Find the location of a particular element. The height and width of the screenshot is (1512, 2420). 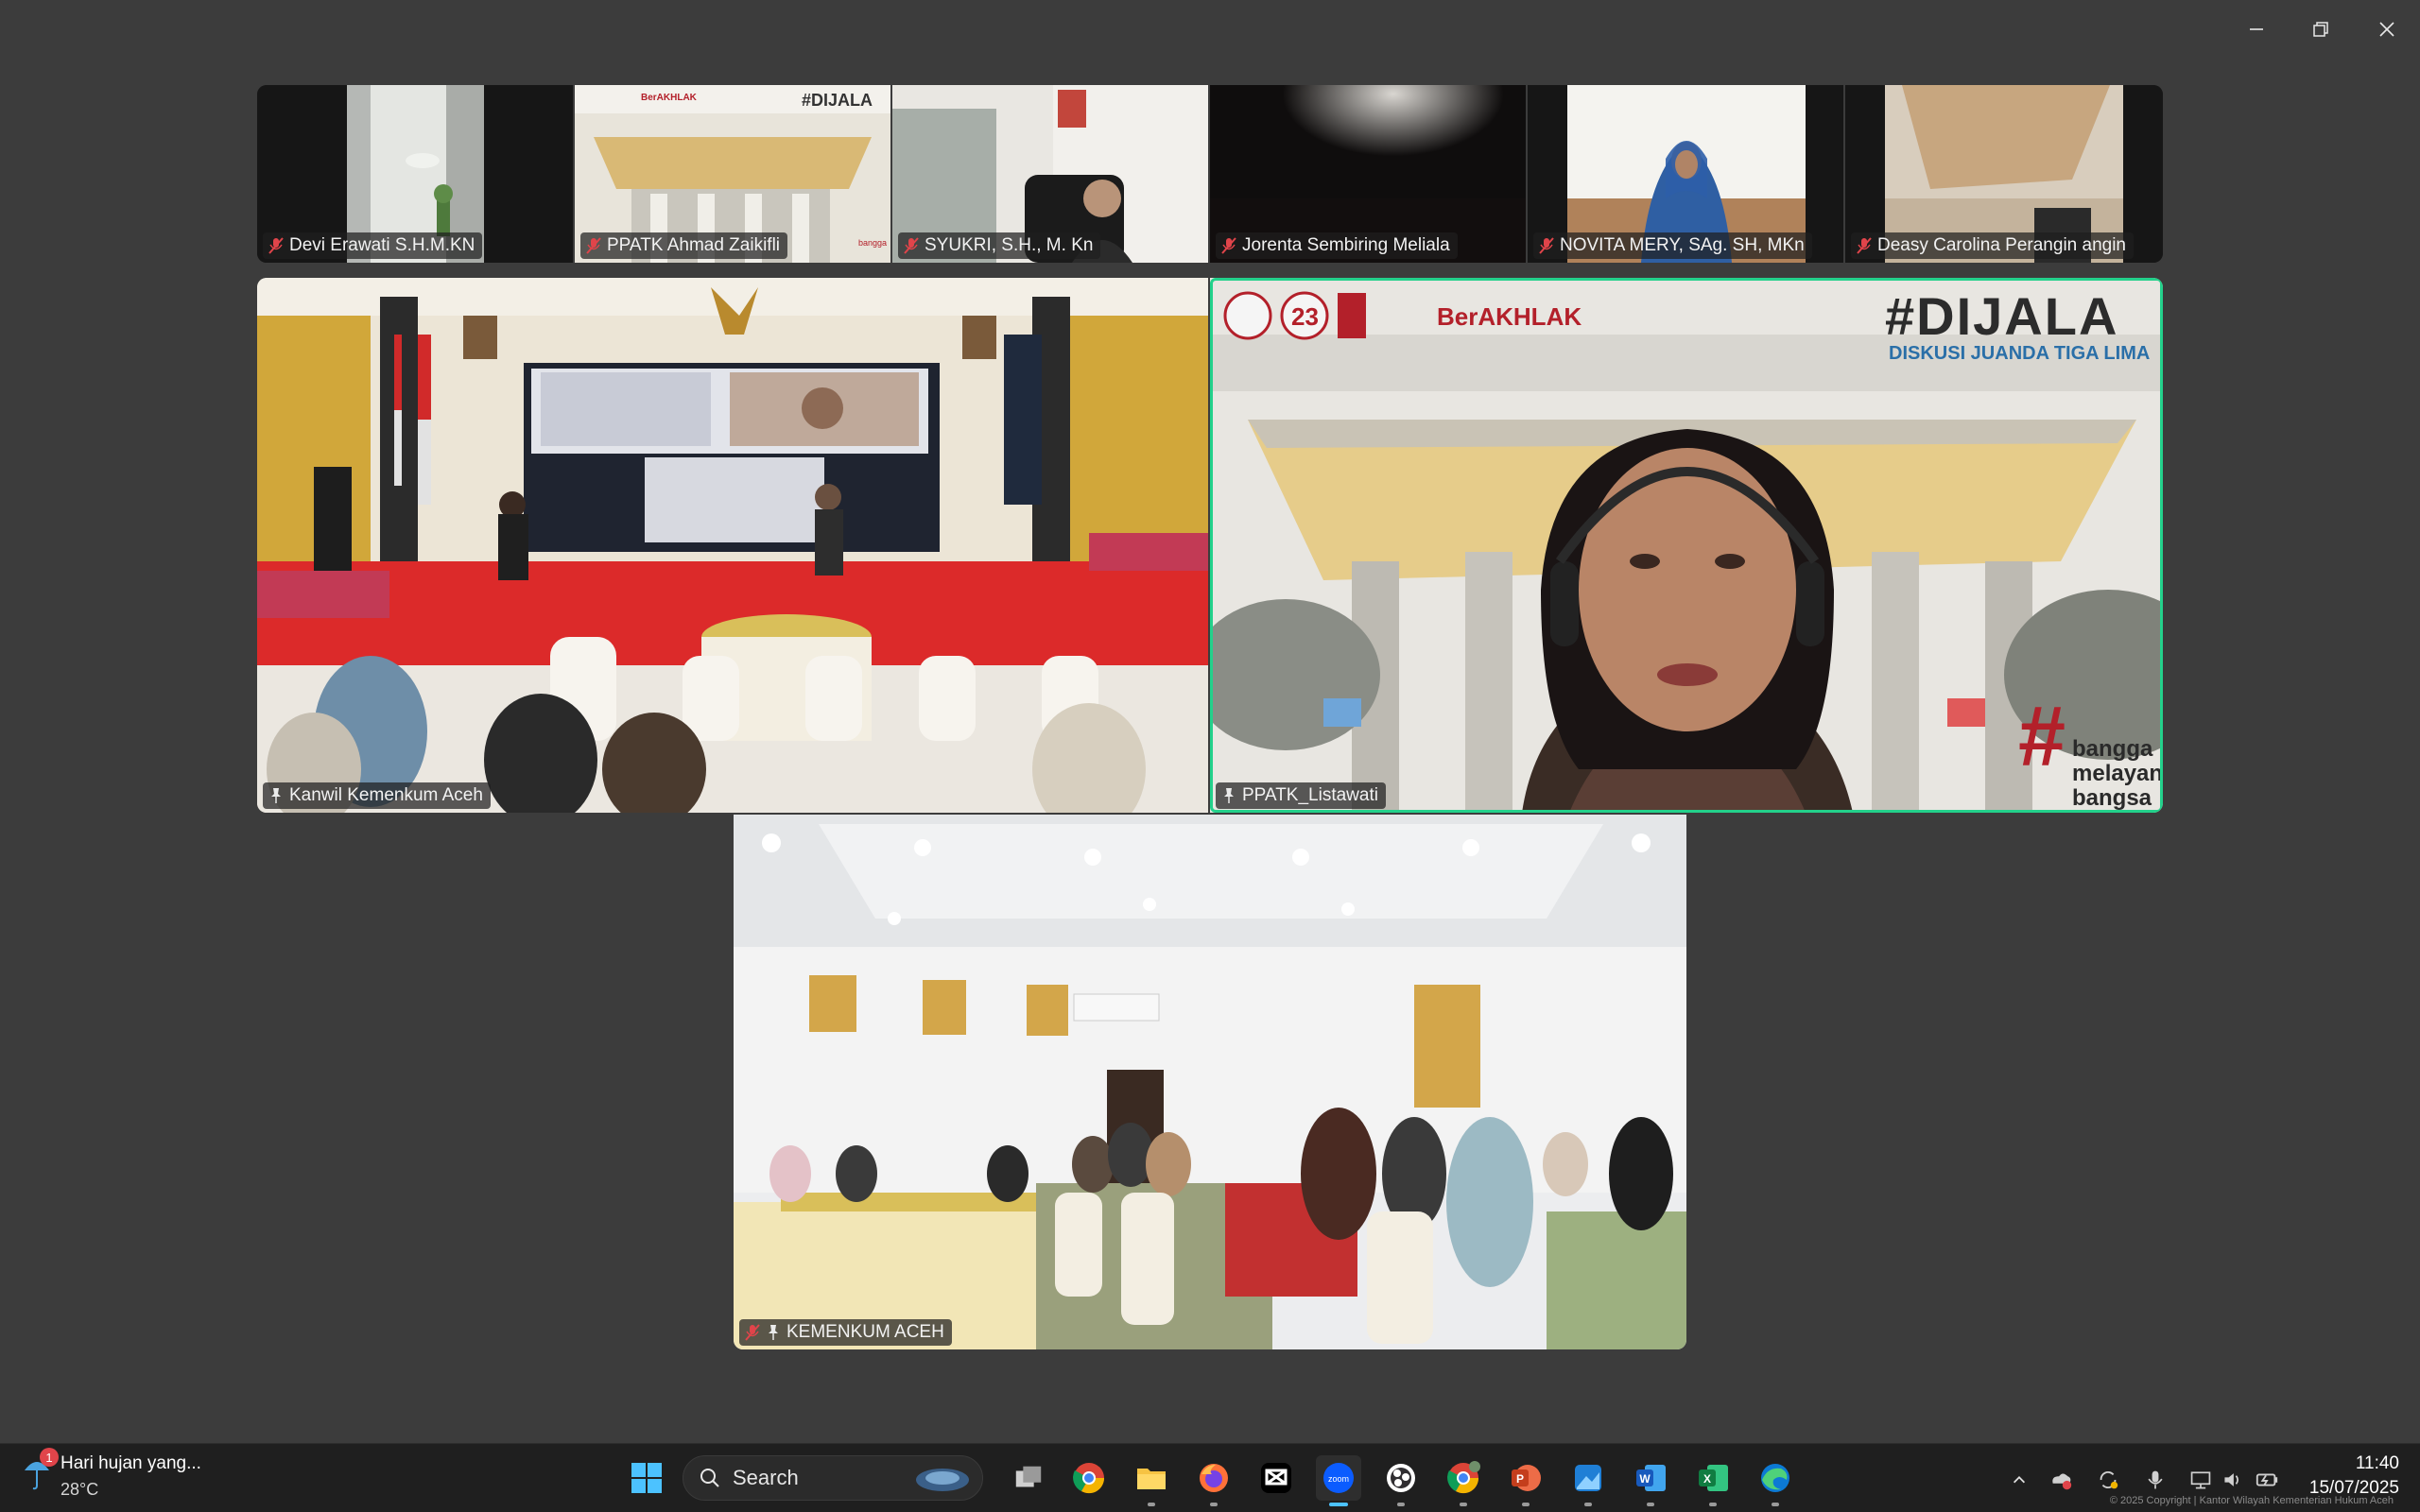

close-button is located at coordinates (2387, 29).